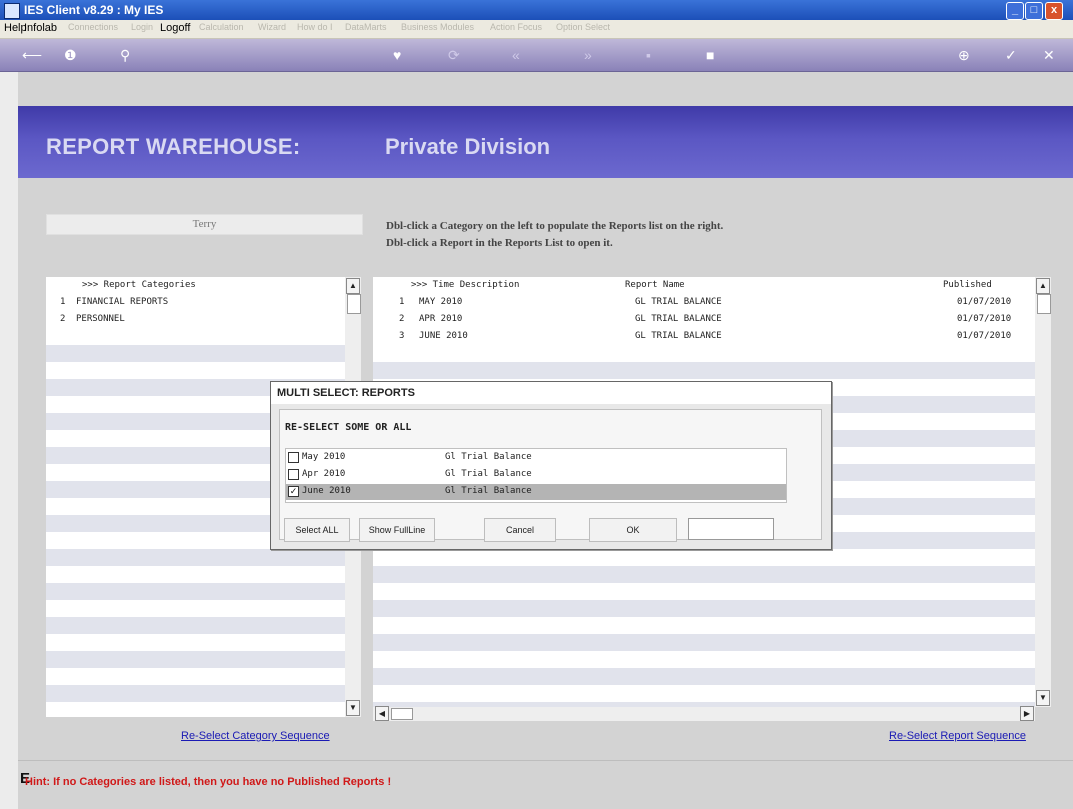 The width and height of the screenshot is (1073, 809). I want to click on table-row: 1 MAY 2010 GL TRIAL BALANCE 01/07/2010, so click(704, 302).